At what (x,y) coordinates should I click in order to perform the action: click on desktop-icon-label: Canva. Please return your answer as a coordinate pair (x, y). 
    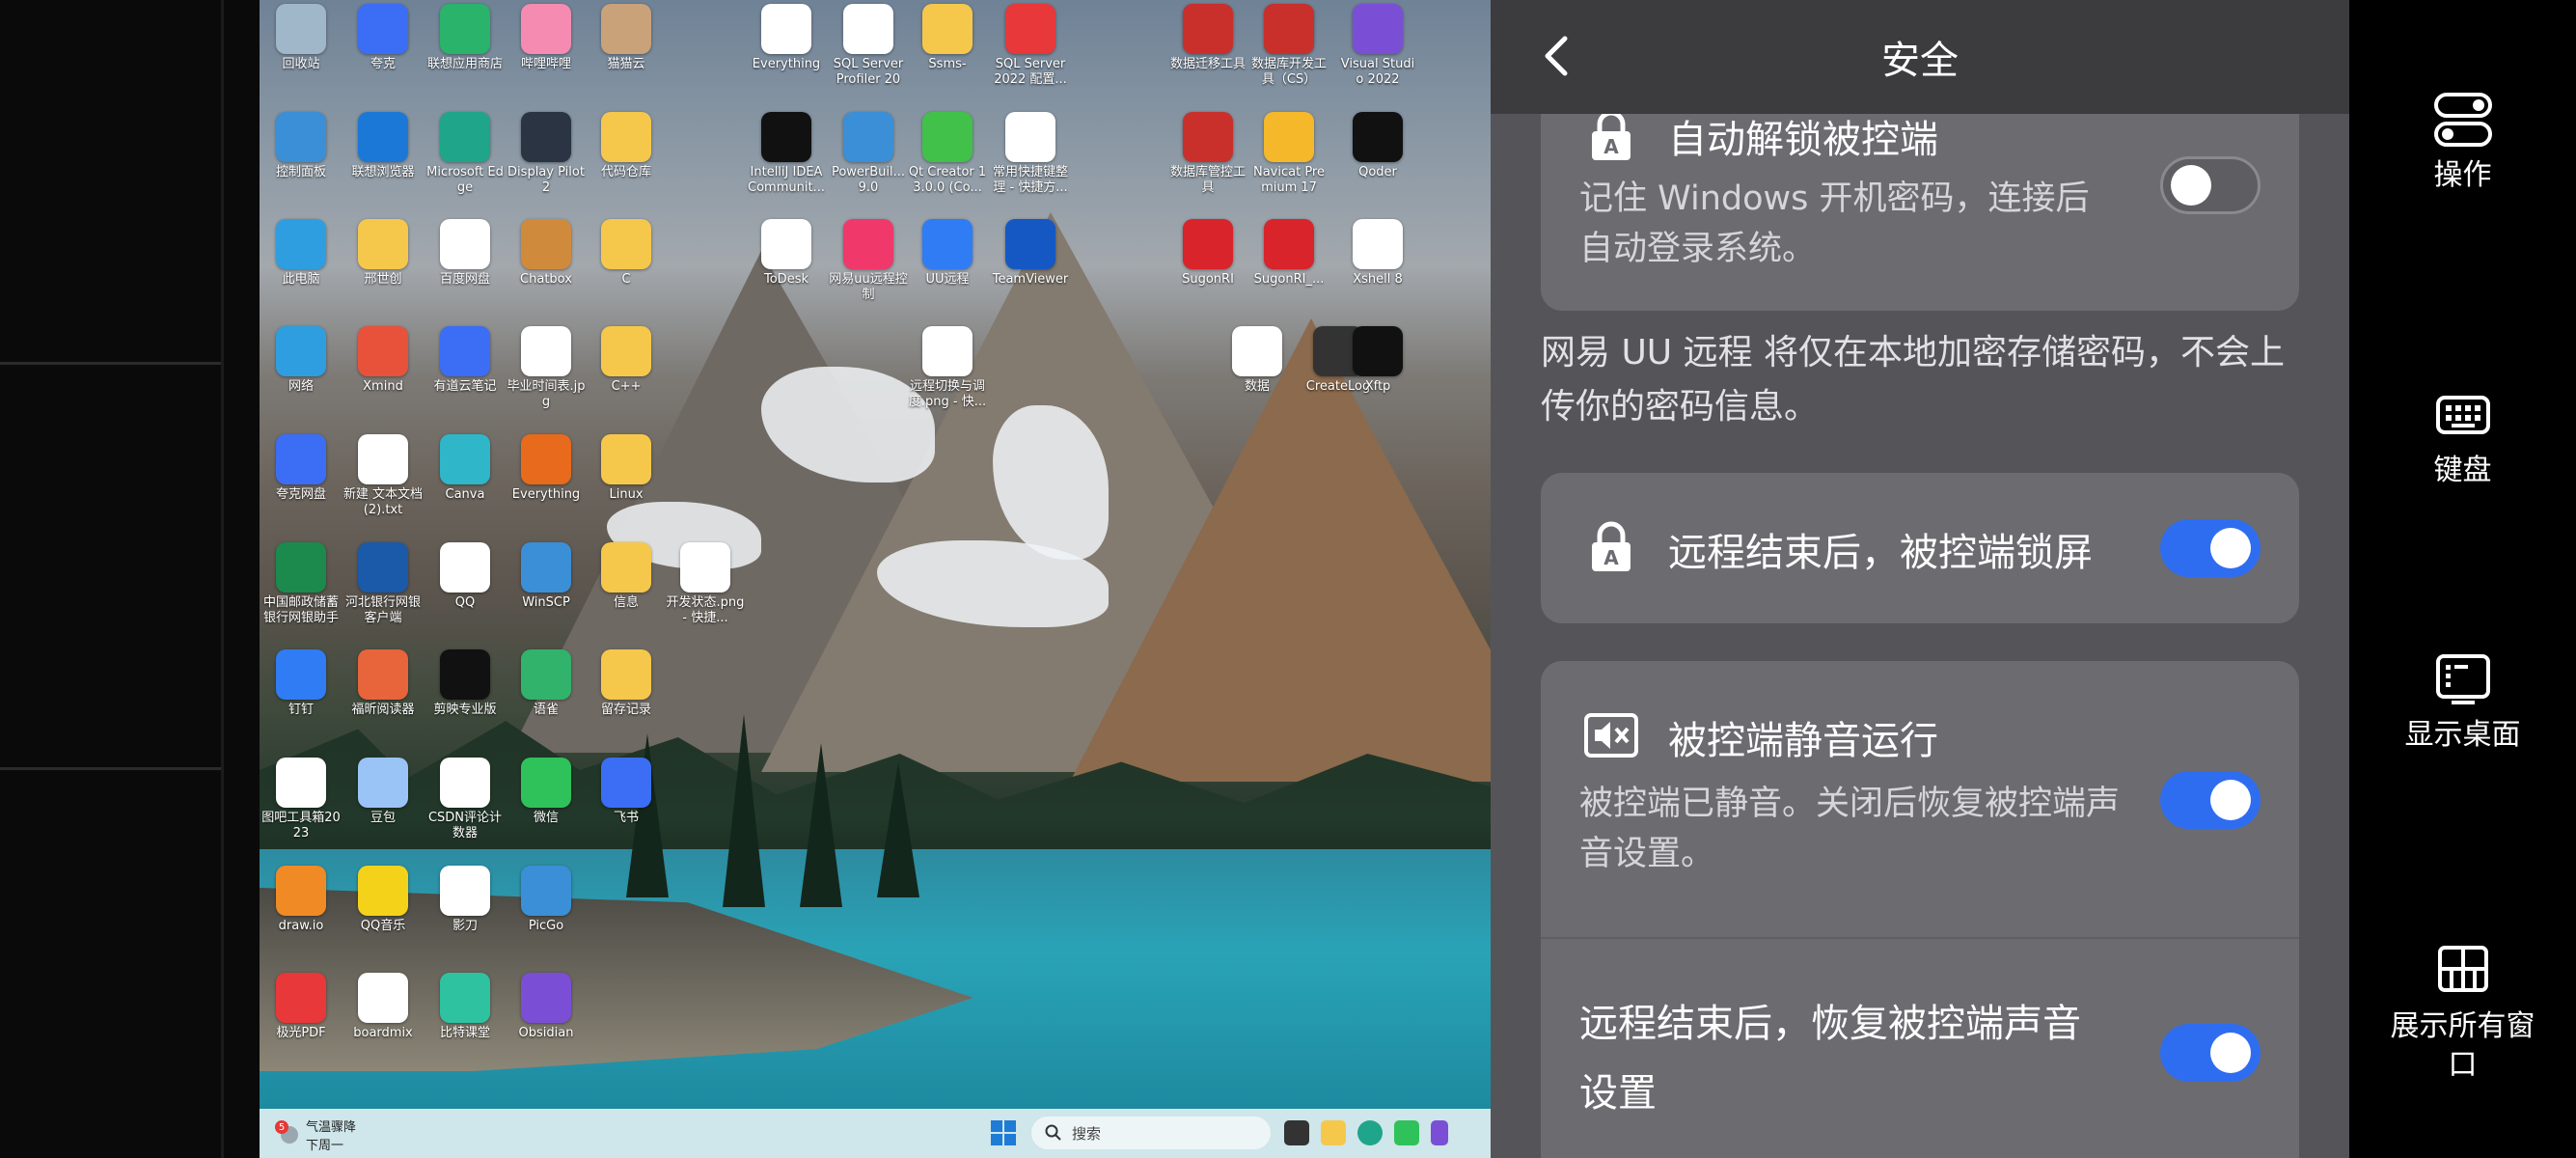
    Looking at the image, I should click on (465, 494).